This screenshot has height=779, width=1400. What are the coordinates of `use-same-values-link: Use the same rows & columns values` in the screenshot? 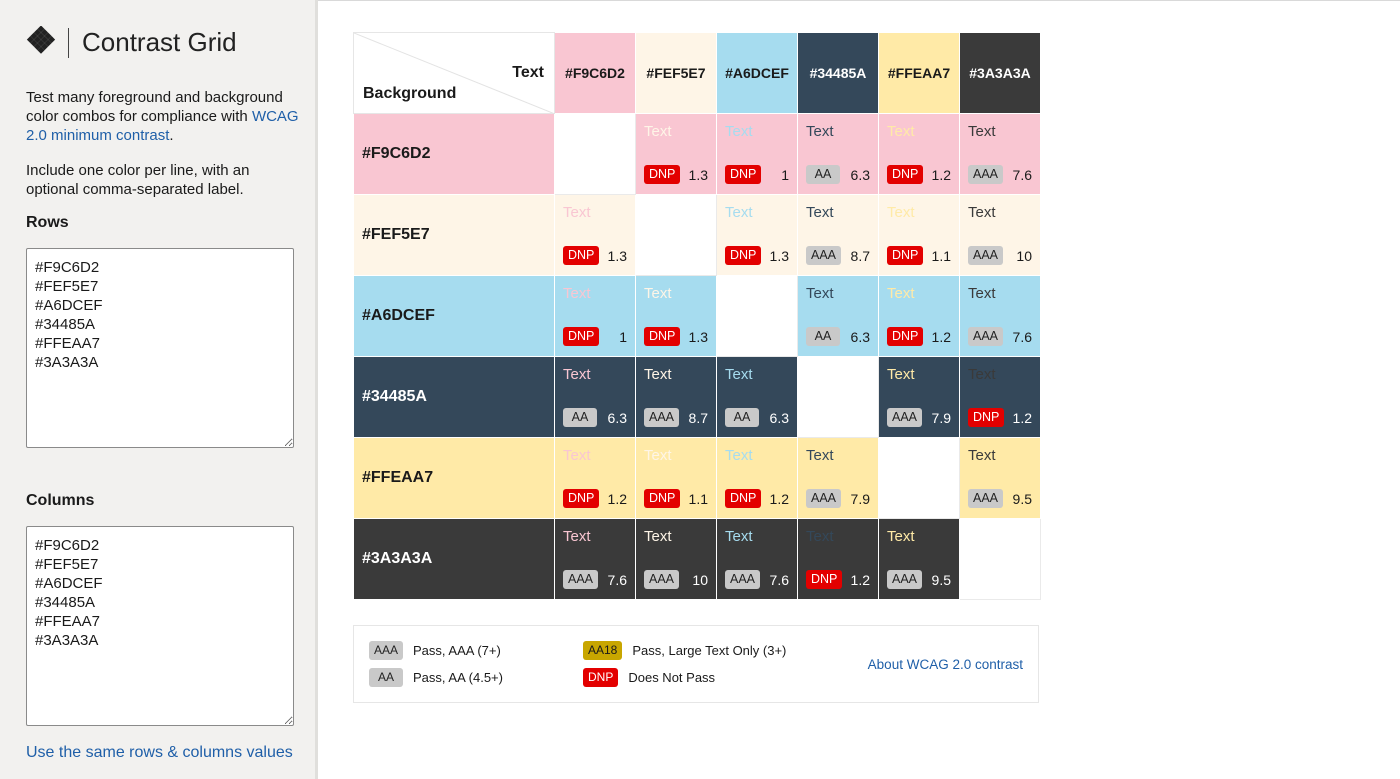 It's located at (159, 753).